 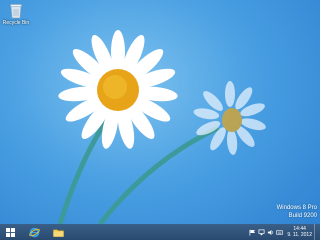 I want to click on folder-icon, so click(x=58, y=233).